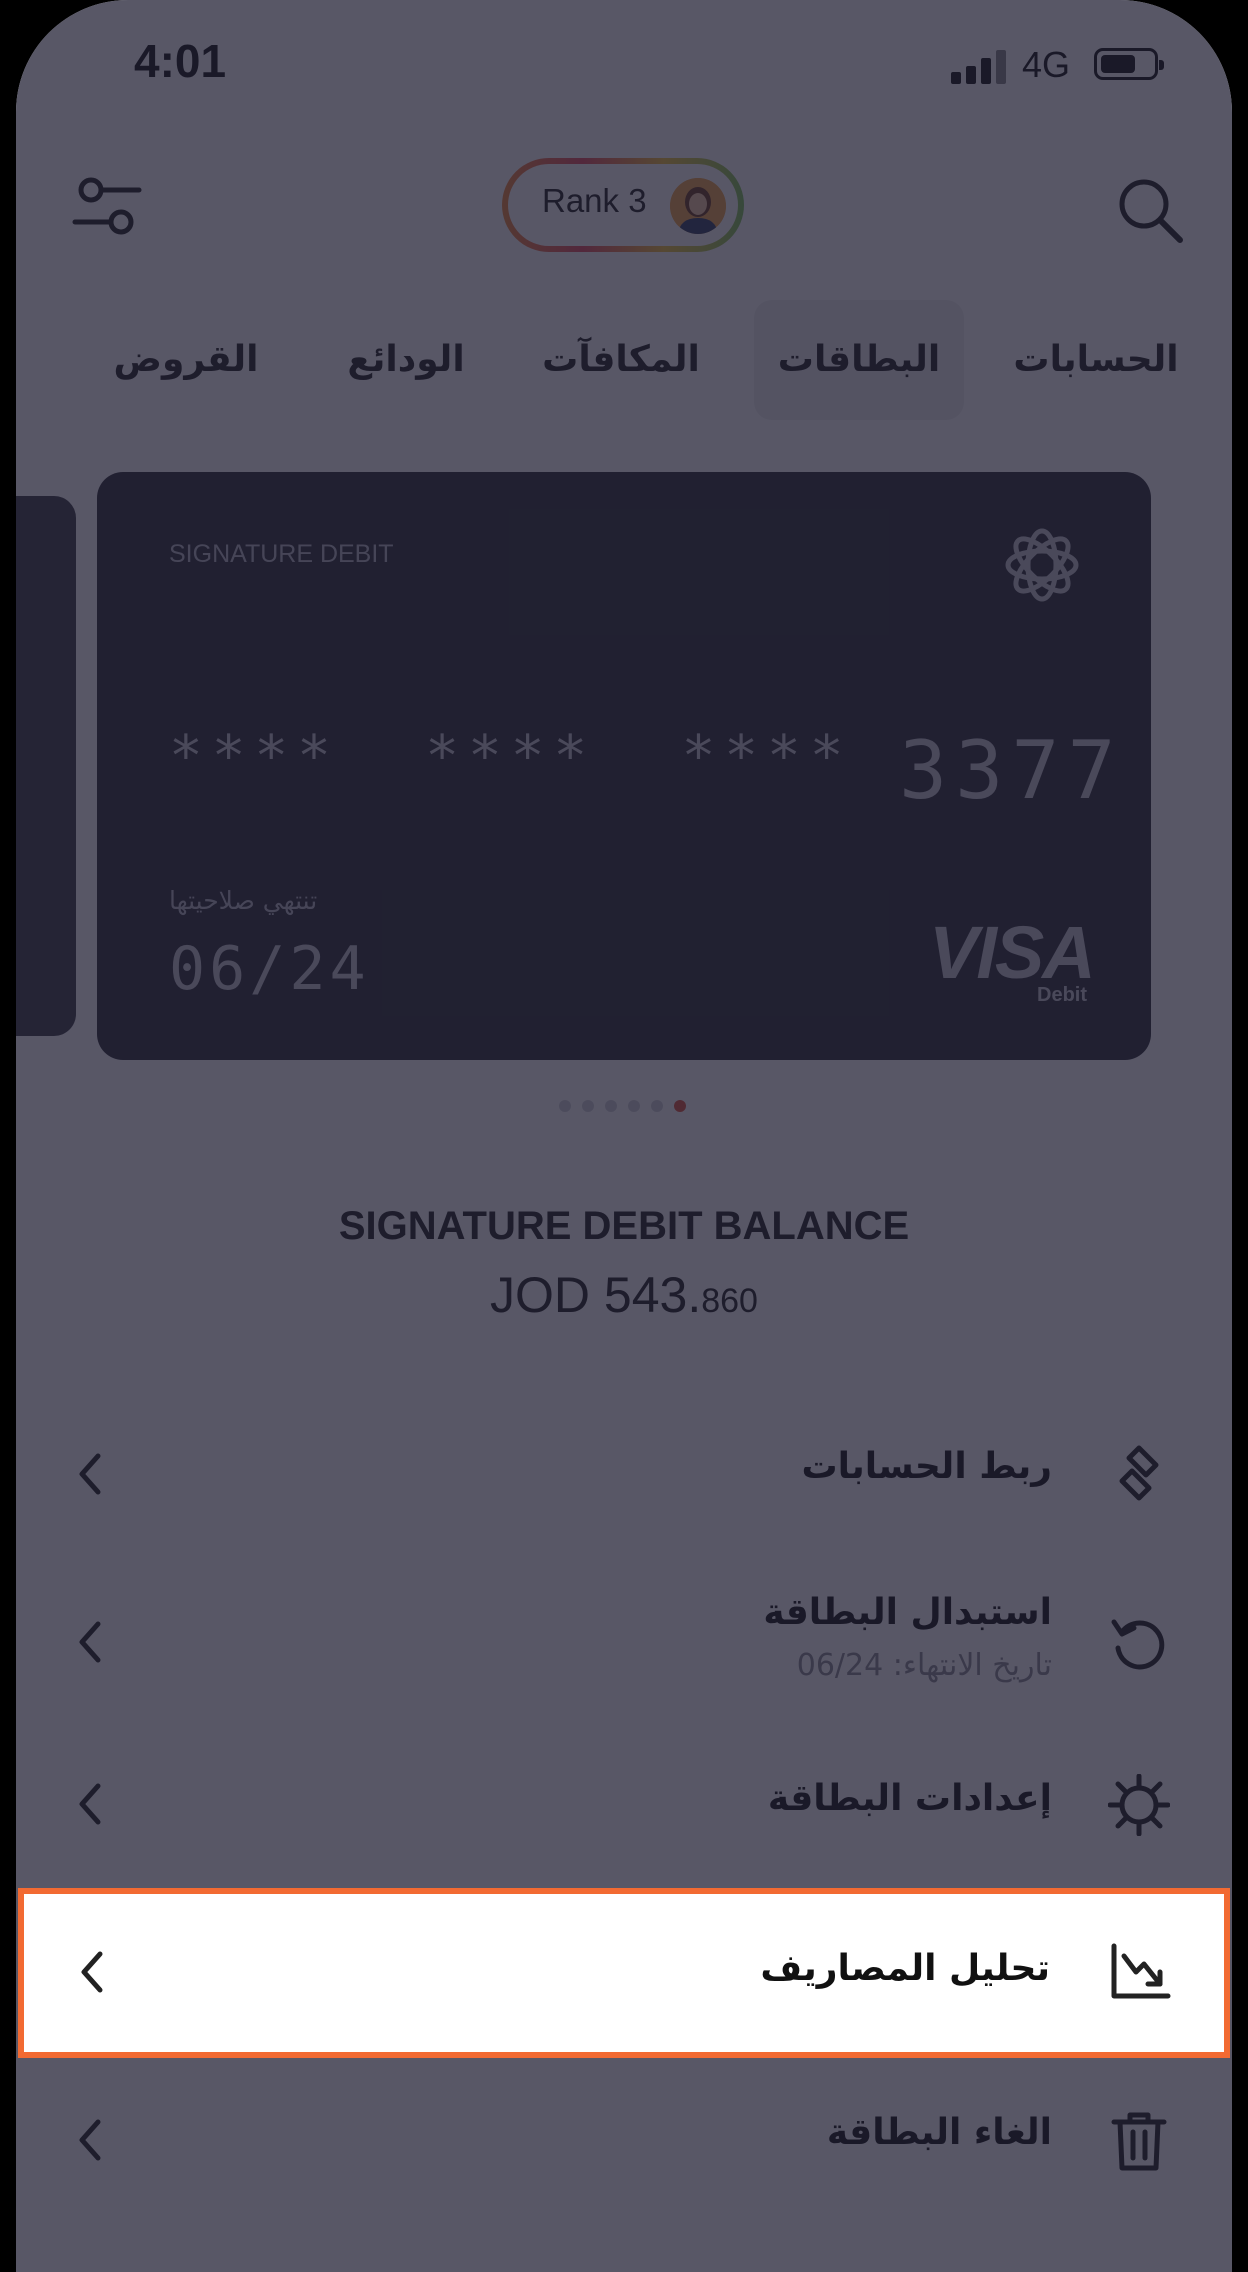 Image resolution: width=1248 pixels, height=2272 pixels. What do you see at coordinates (269, 969) in the screenshot?
I see `card-expiry-date: 06/24` at bounding box center [269, 969].